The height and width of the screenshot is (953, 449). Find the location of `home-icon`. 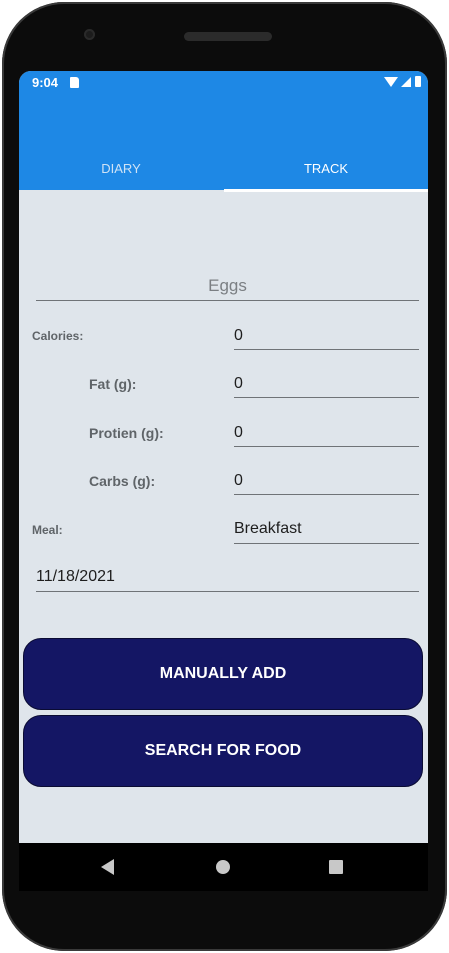

home-icon is located at coordinates (223, 867).